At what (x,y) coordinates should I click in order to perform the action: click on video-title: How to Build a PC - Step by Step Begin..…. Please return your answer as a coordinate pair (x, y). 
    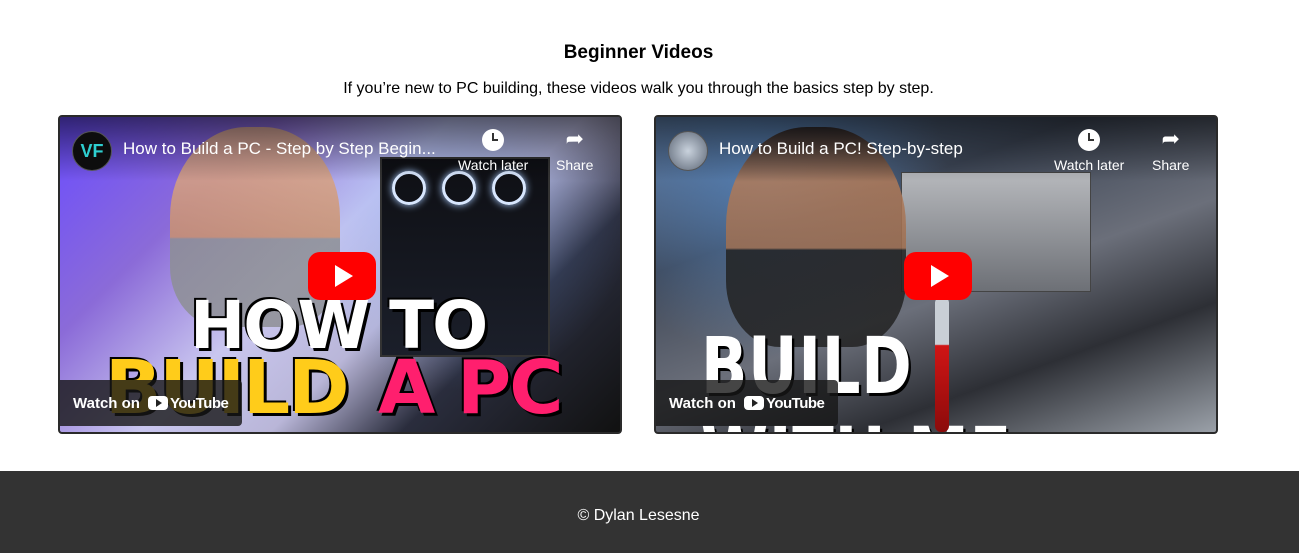
    Looking at the image, I should click on (279, 149).